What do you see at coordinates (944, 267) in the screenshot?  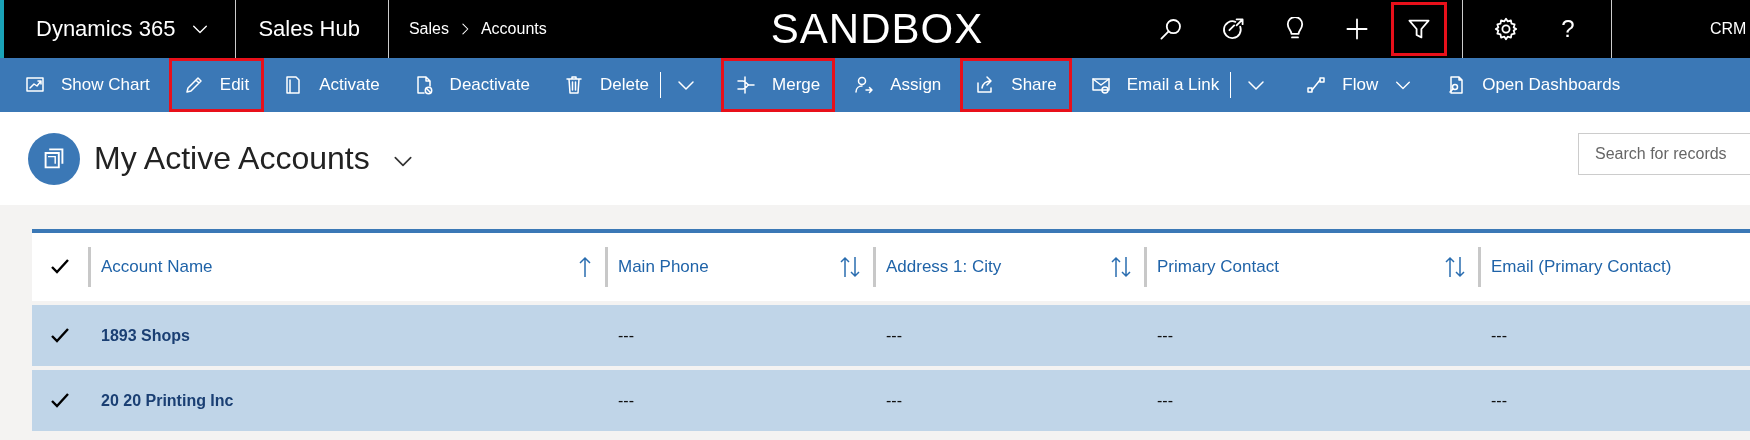 I see `column-header: Address 1: City` at bounding box center [944, 267].